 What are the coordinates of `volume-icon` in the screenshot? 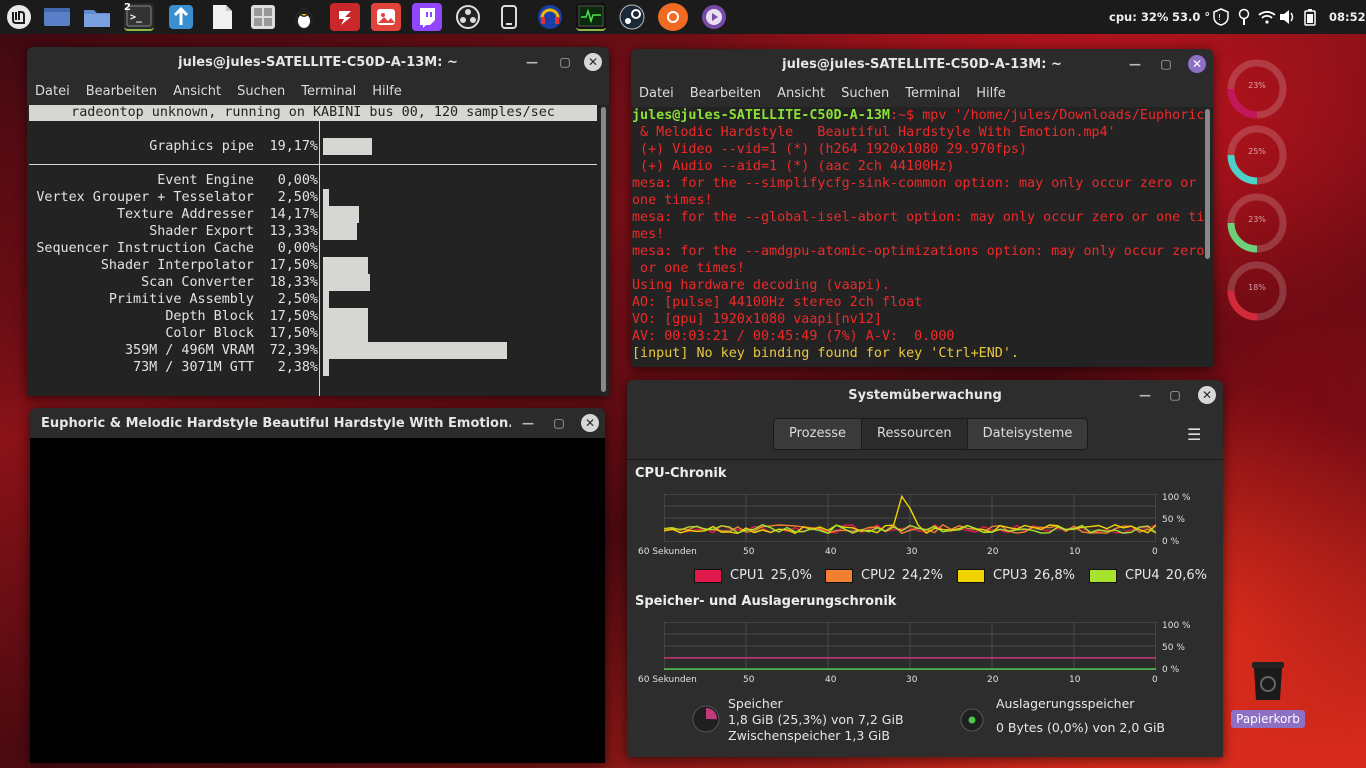 It's located at (1288, 17).